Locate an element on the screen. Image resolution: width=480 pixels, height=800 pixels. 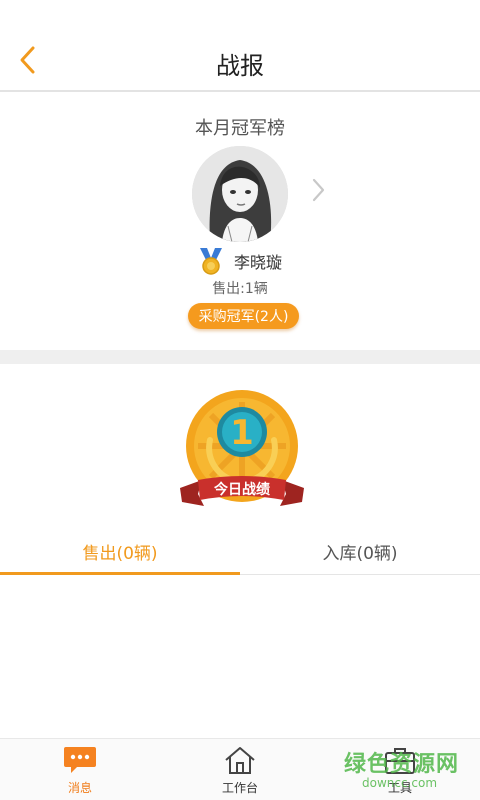
record-tabs: 售出(0辆) 入库(0辆) is located at coordinates (240, 551).